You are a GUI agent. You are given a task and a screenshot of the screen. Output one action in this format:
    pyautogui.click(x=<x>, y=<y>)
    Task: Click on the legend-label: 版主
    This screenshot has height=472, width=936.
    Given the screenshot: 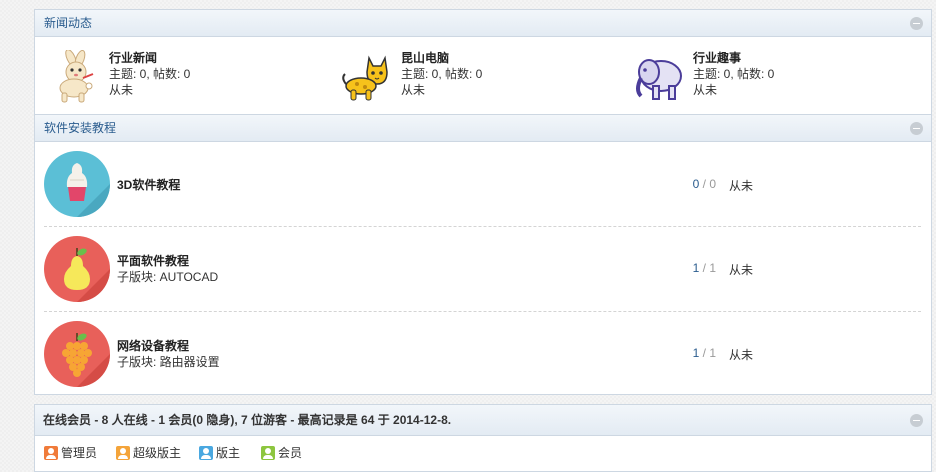 What is the action you would take?
    pyautogui.click(x=228, y=453)
    